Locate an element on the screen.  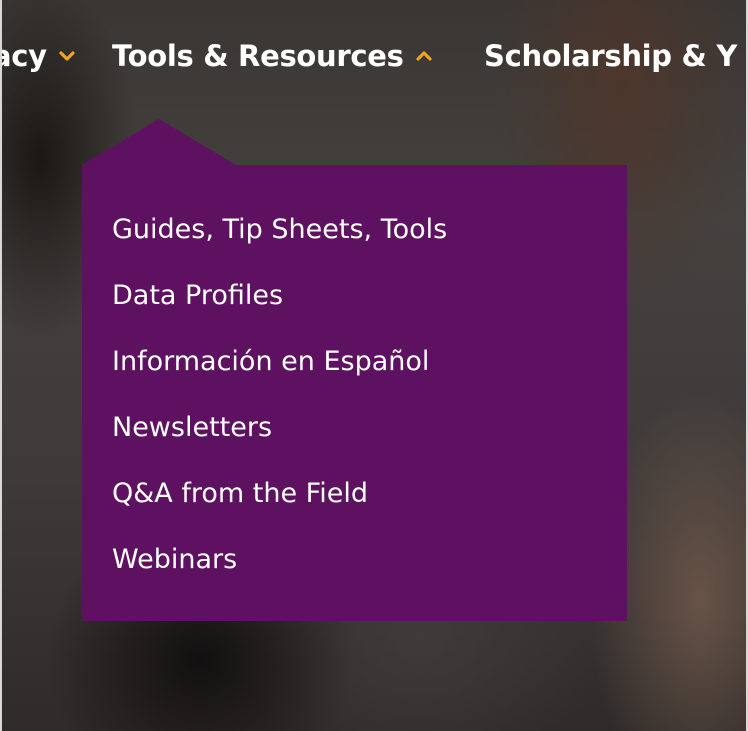
nav-item-scholarship: Scholarship & Y is located at coordinates (610, 56).